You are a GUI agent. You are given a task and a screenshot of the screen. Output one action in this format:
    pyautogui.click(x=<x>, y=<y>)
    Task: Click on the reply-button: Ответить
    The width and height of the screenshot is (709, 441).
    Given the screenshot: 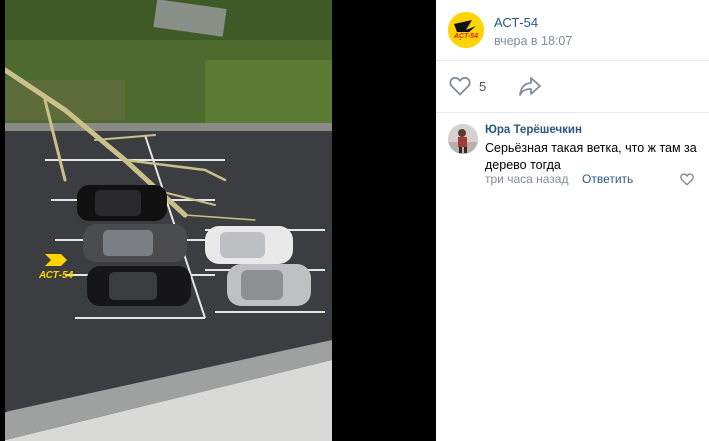 What is the action you would take?
    pyautogui.click(x=607, y=179)
    